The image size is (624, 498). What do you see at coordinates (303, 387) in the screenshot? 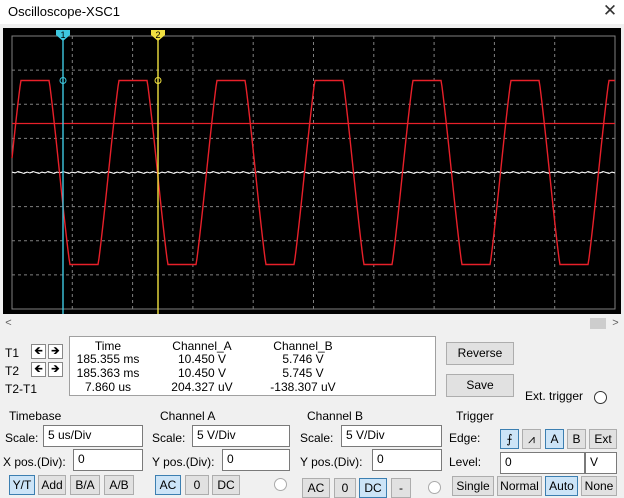
I see `delta-channel-b: -138.307 uV` at bounding box center [303, 387].